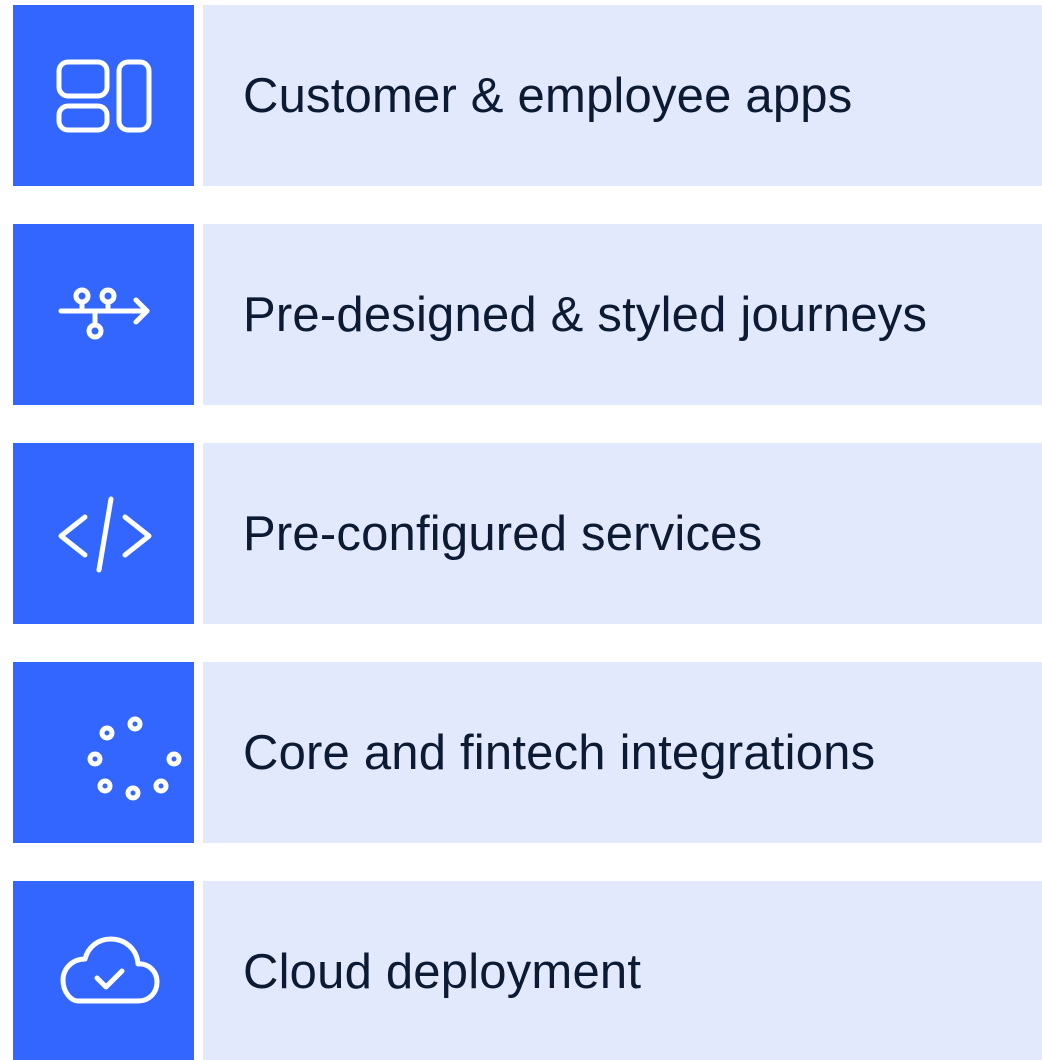 The height and width of the screenshot is (1060, 1042). Describe the element at coordinates (559, 752) in the screenshot. I see `feature-label: Core and fintech integrations` at that location.